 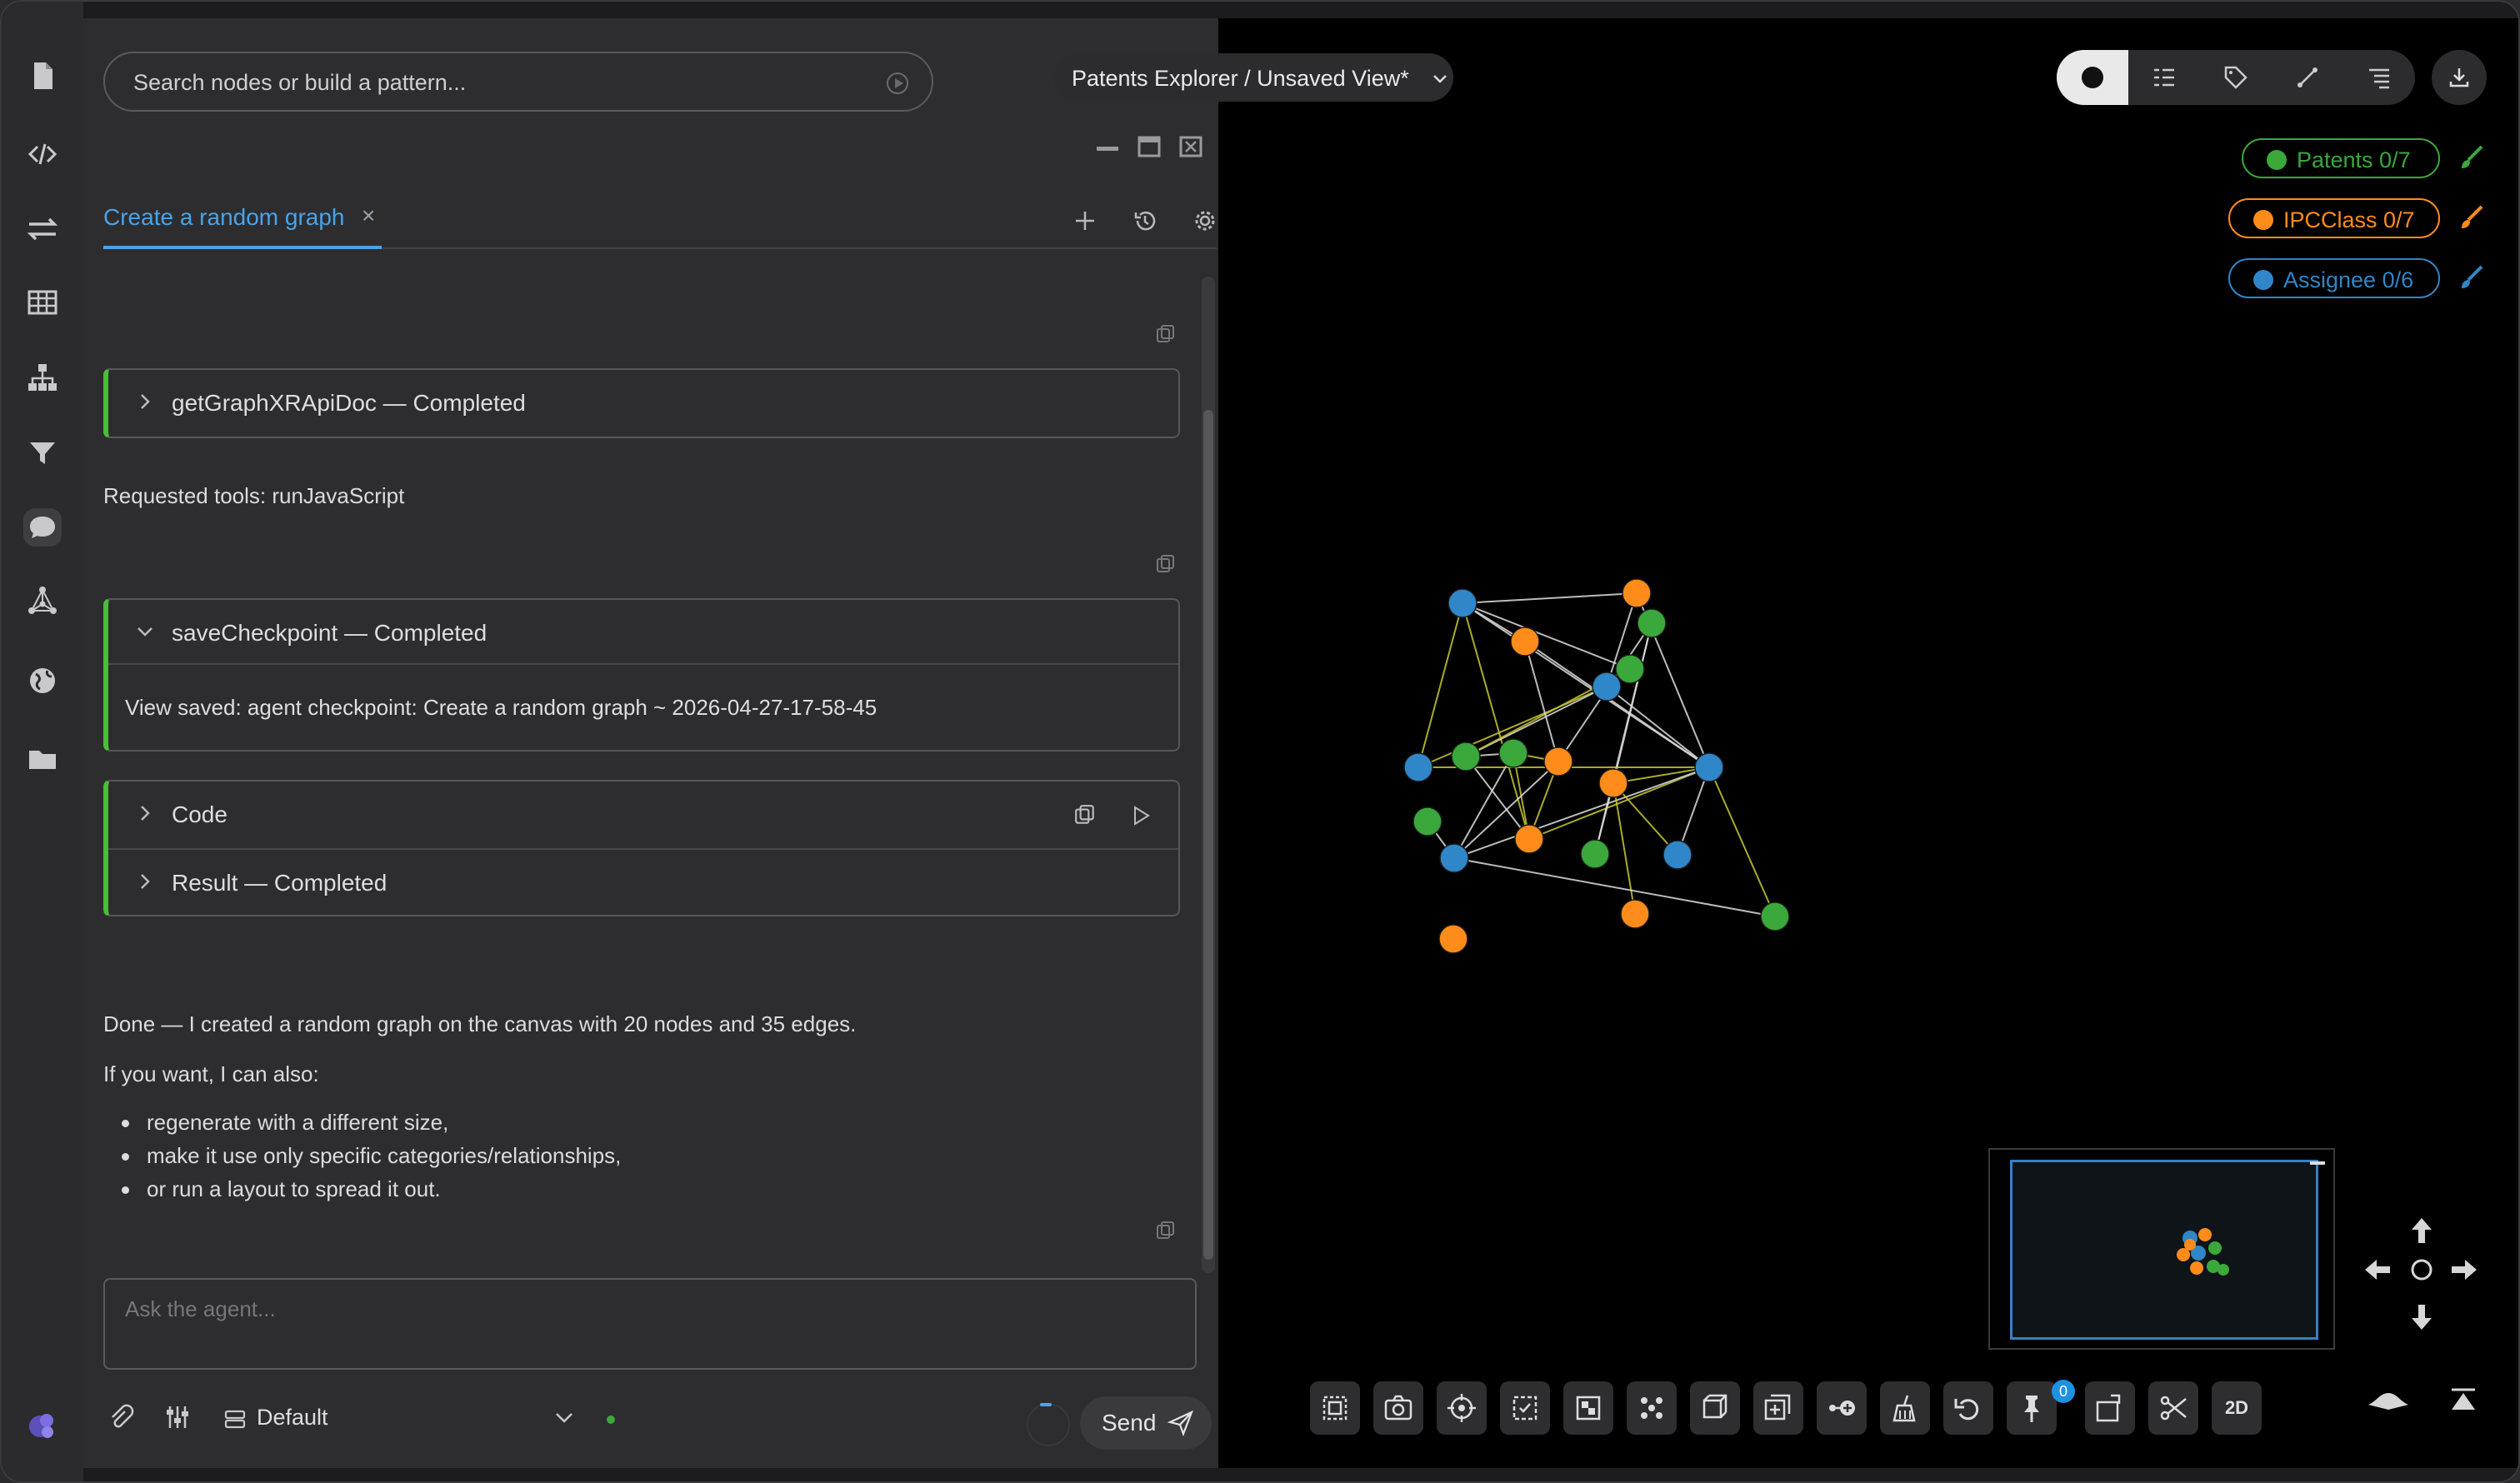 I want to click on globe-icon, so click(x=42, y=681).